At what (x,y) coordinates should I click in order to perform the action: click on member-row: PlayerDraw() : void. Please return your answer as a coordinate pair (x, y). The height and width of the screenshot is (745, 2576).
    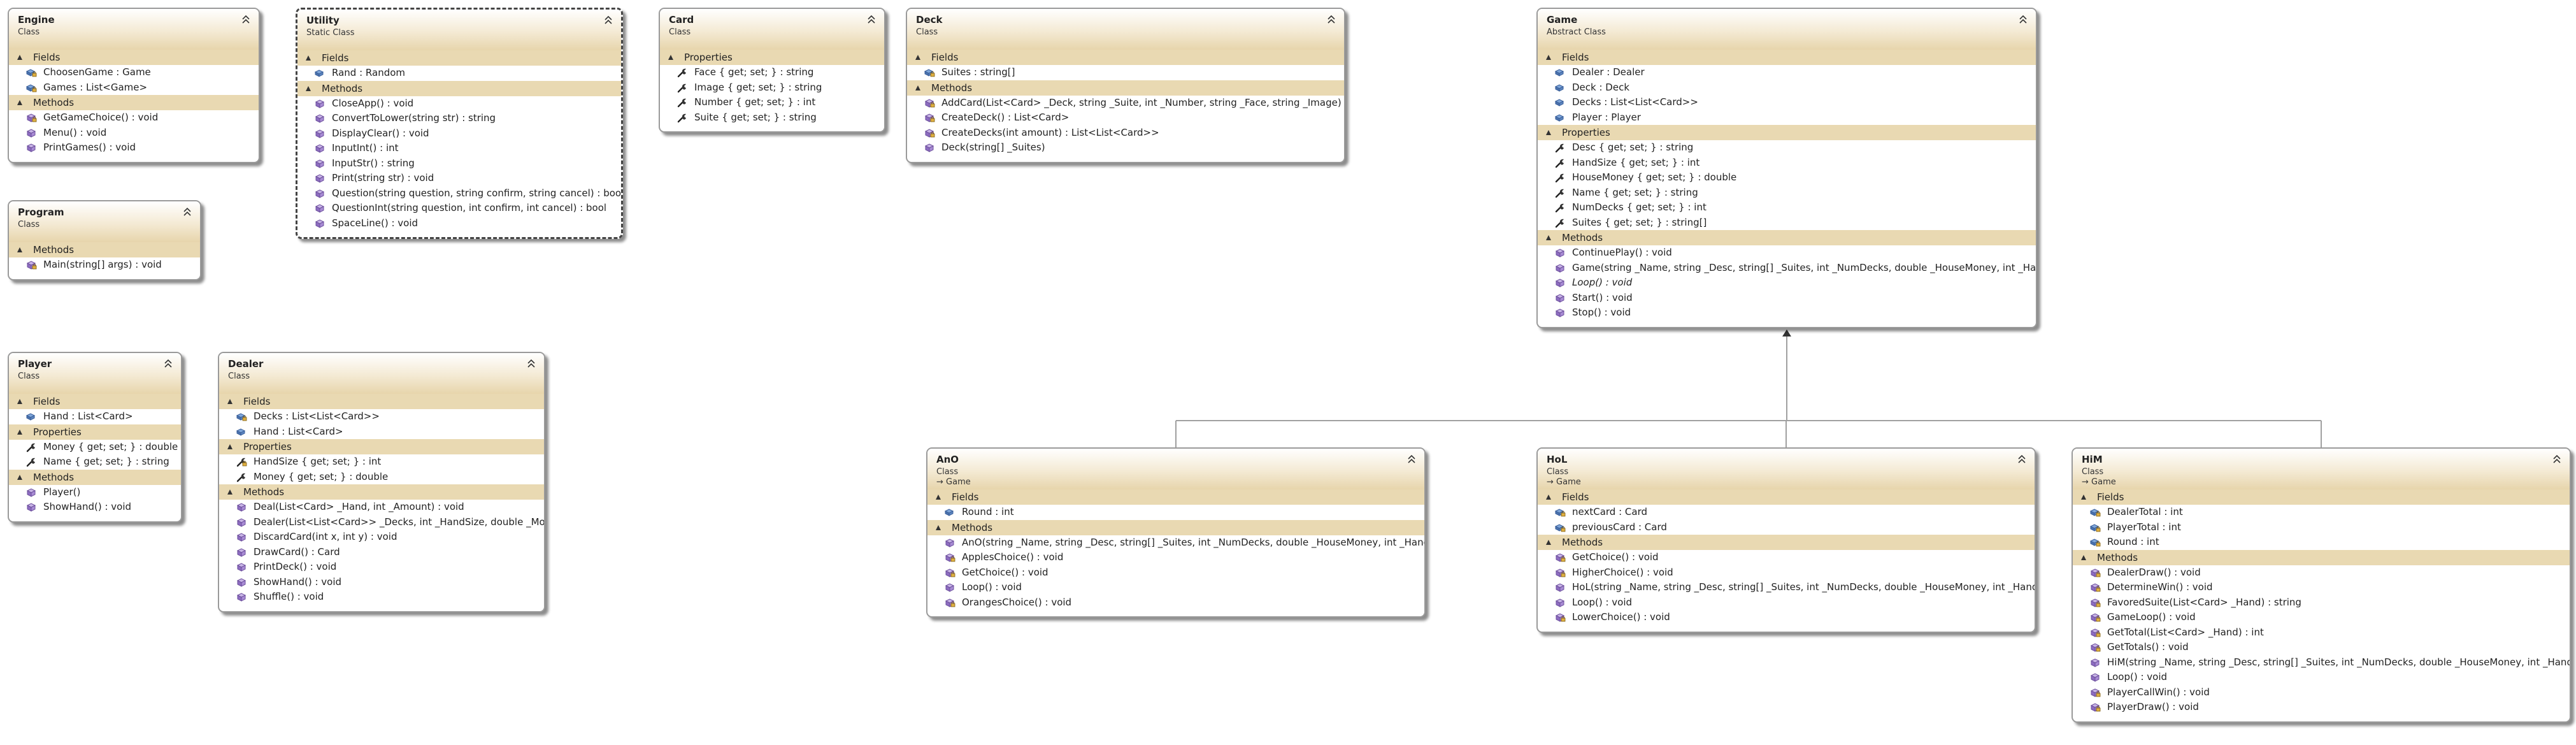
    Looking at the image, I should click on (2321, 708).